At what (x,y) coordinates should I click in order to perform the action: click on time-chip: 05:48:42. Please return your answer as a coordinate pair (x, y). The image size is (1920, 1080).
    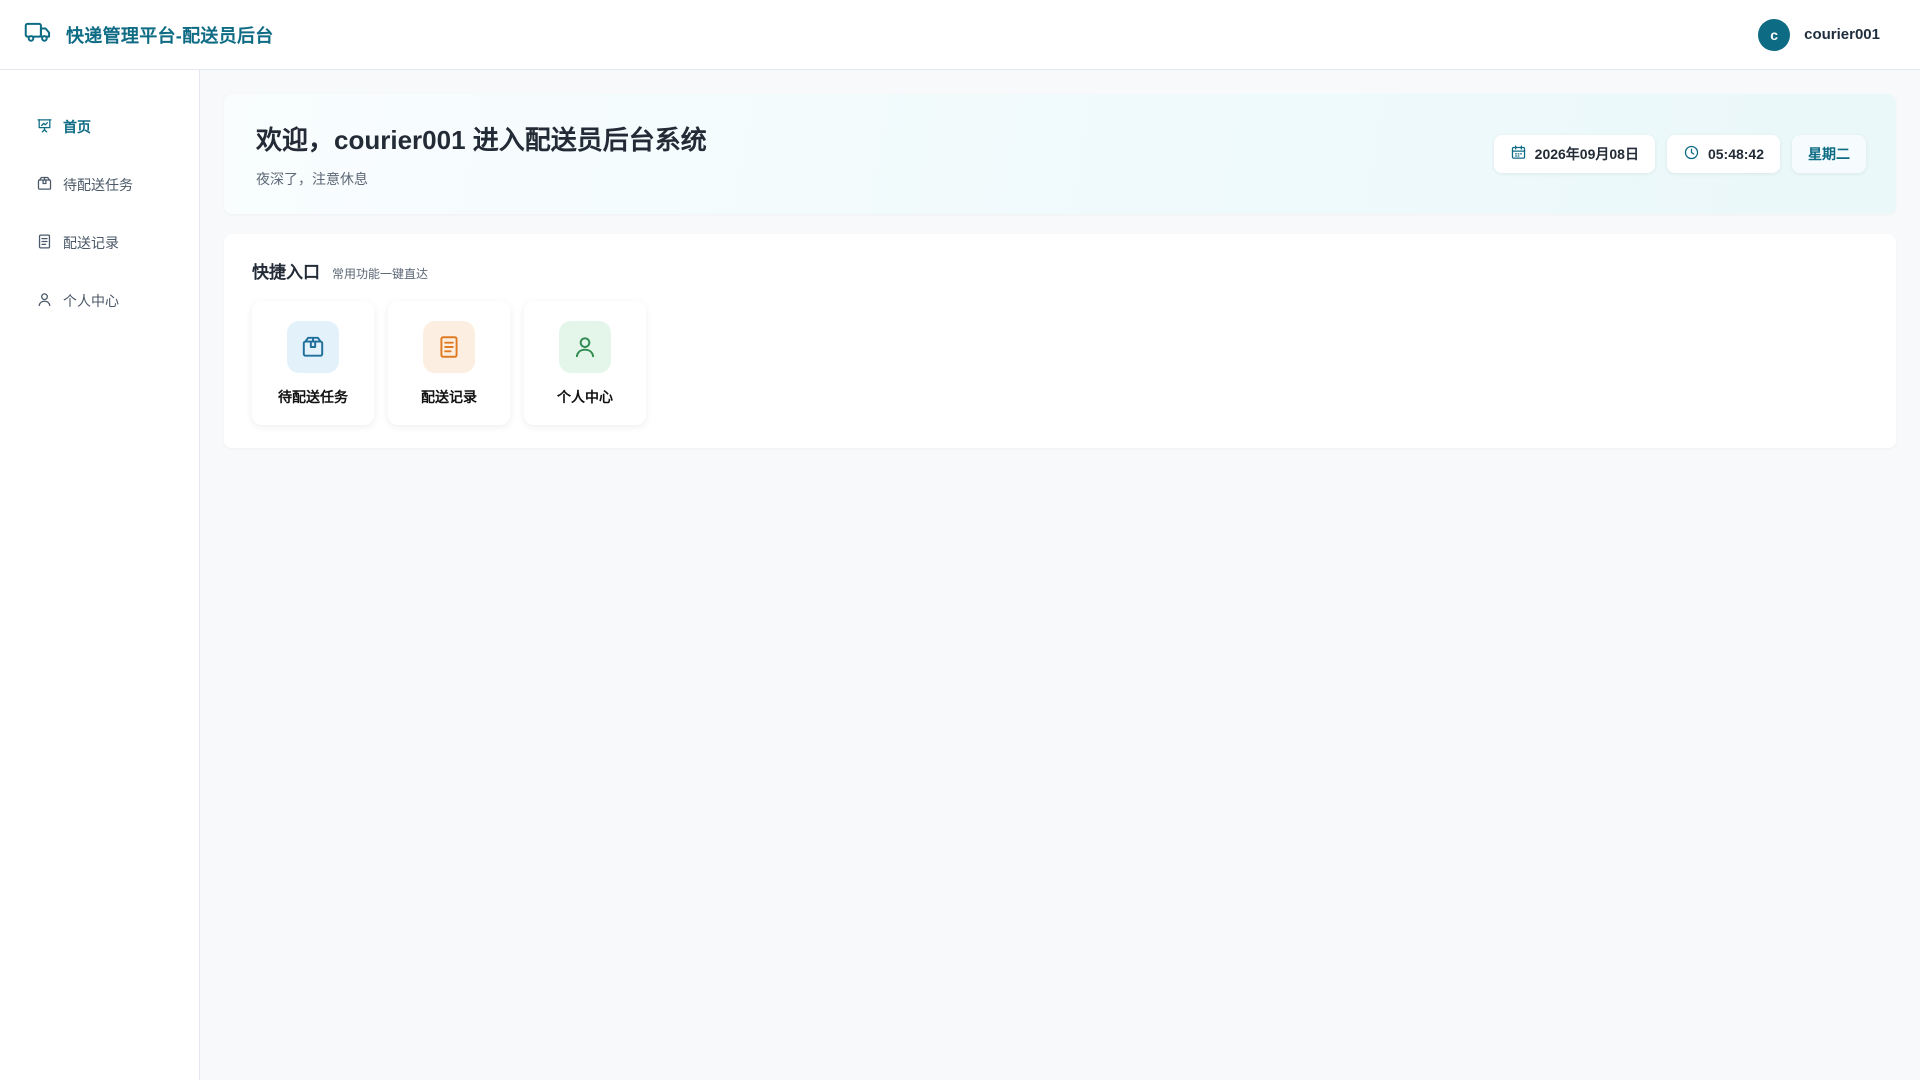
    Looking at the image, I should click on (1723, 154).